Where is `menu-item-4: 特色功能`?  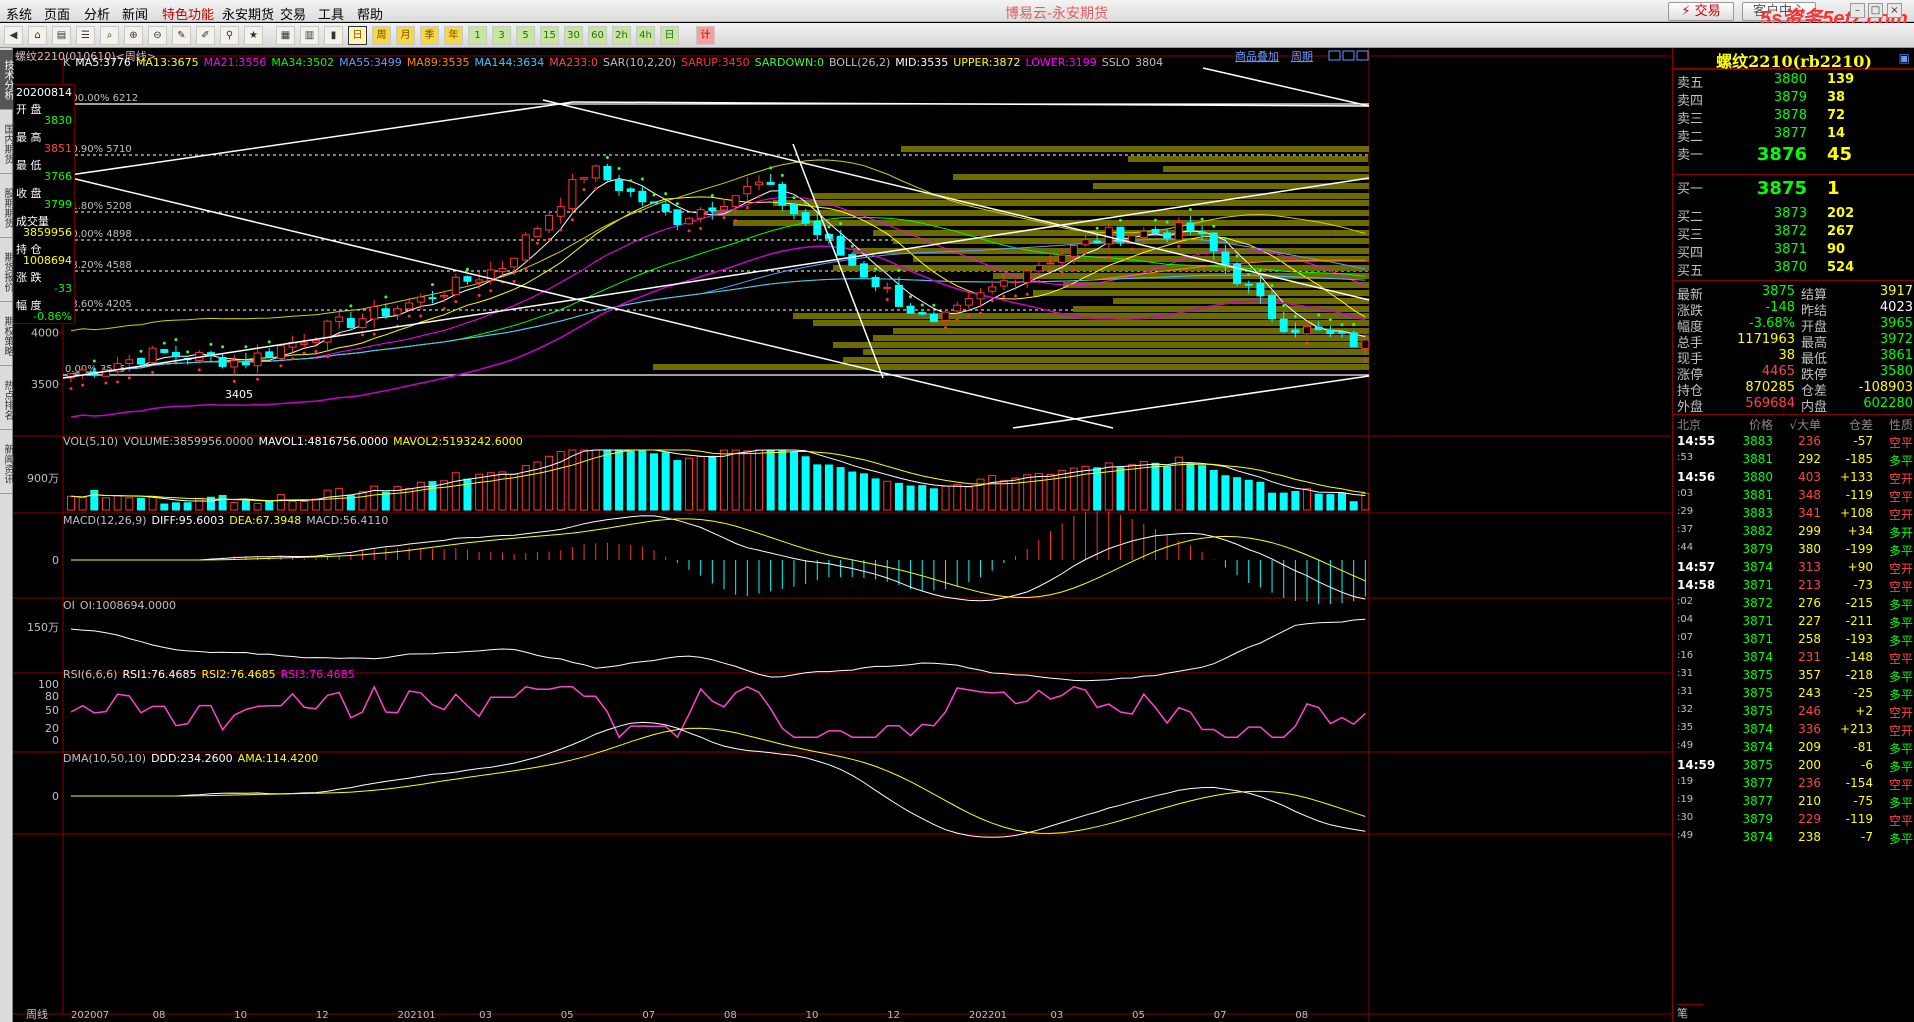
menu-item-4: 特色功能 is located at coordinates (188, 13).